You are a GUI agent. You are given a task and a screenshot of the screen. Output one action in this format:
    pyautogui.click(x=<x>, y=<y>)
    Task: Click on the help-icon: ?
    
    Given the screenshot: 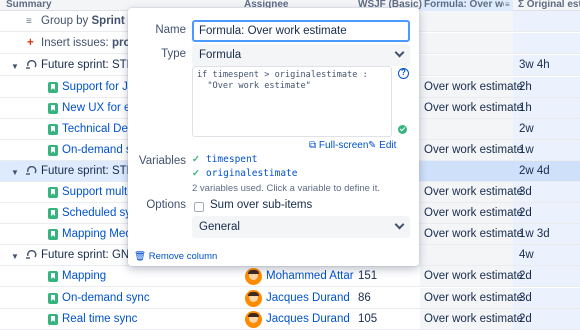 What is the action you would take?
    pyautogui.click(x=403, y=73)
    